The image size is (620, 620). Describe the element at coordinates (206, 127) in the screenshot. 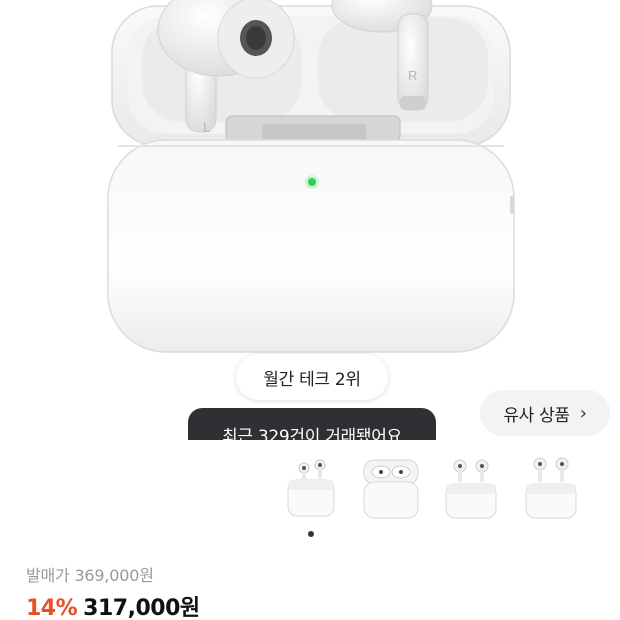

I see `left-mark: L` at that location.